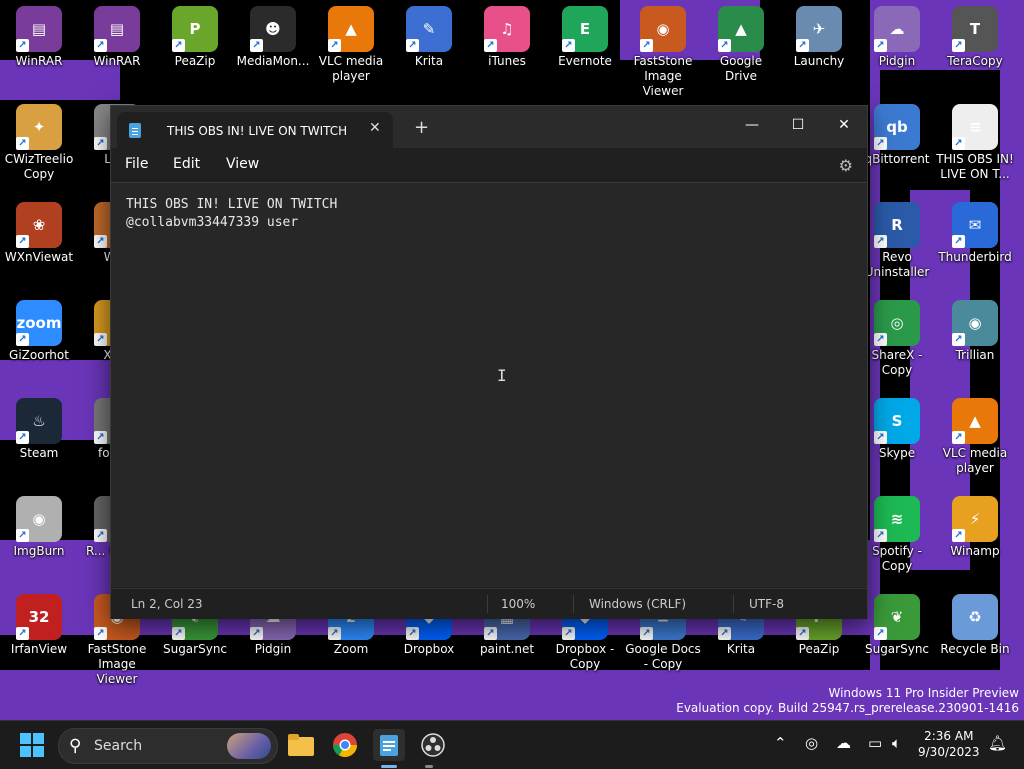  I want to click on desktop-icon: 32 ↗ IrfanView, so click(39, 622).